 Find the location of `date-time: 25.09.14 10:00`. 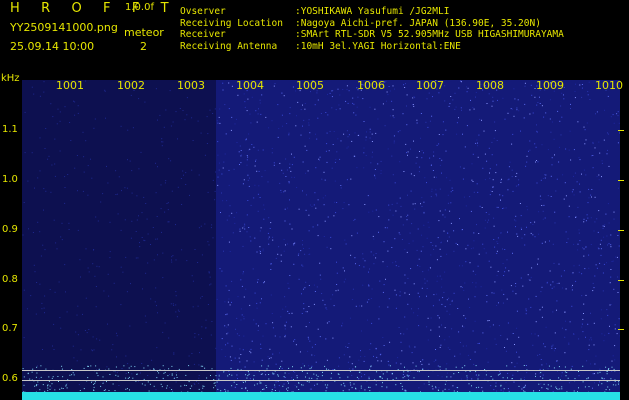

date-time: 25.09.14 10:00 is located at coordinates (52, 46).